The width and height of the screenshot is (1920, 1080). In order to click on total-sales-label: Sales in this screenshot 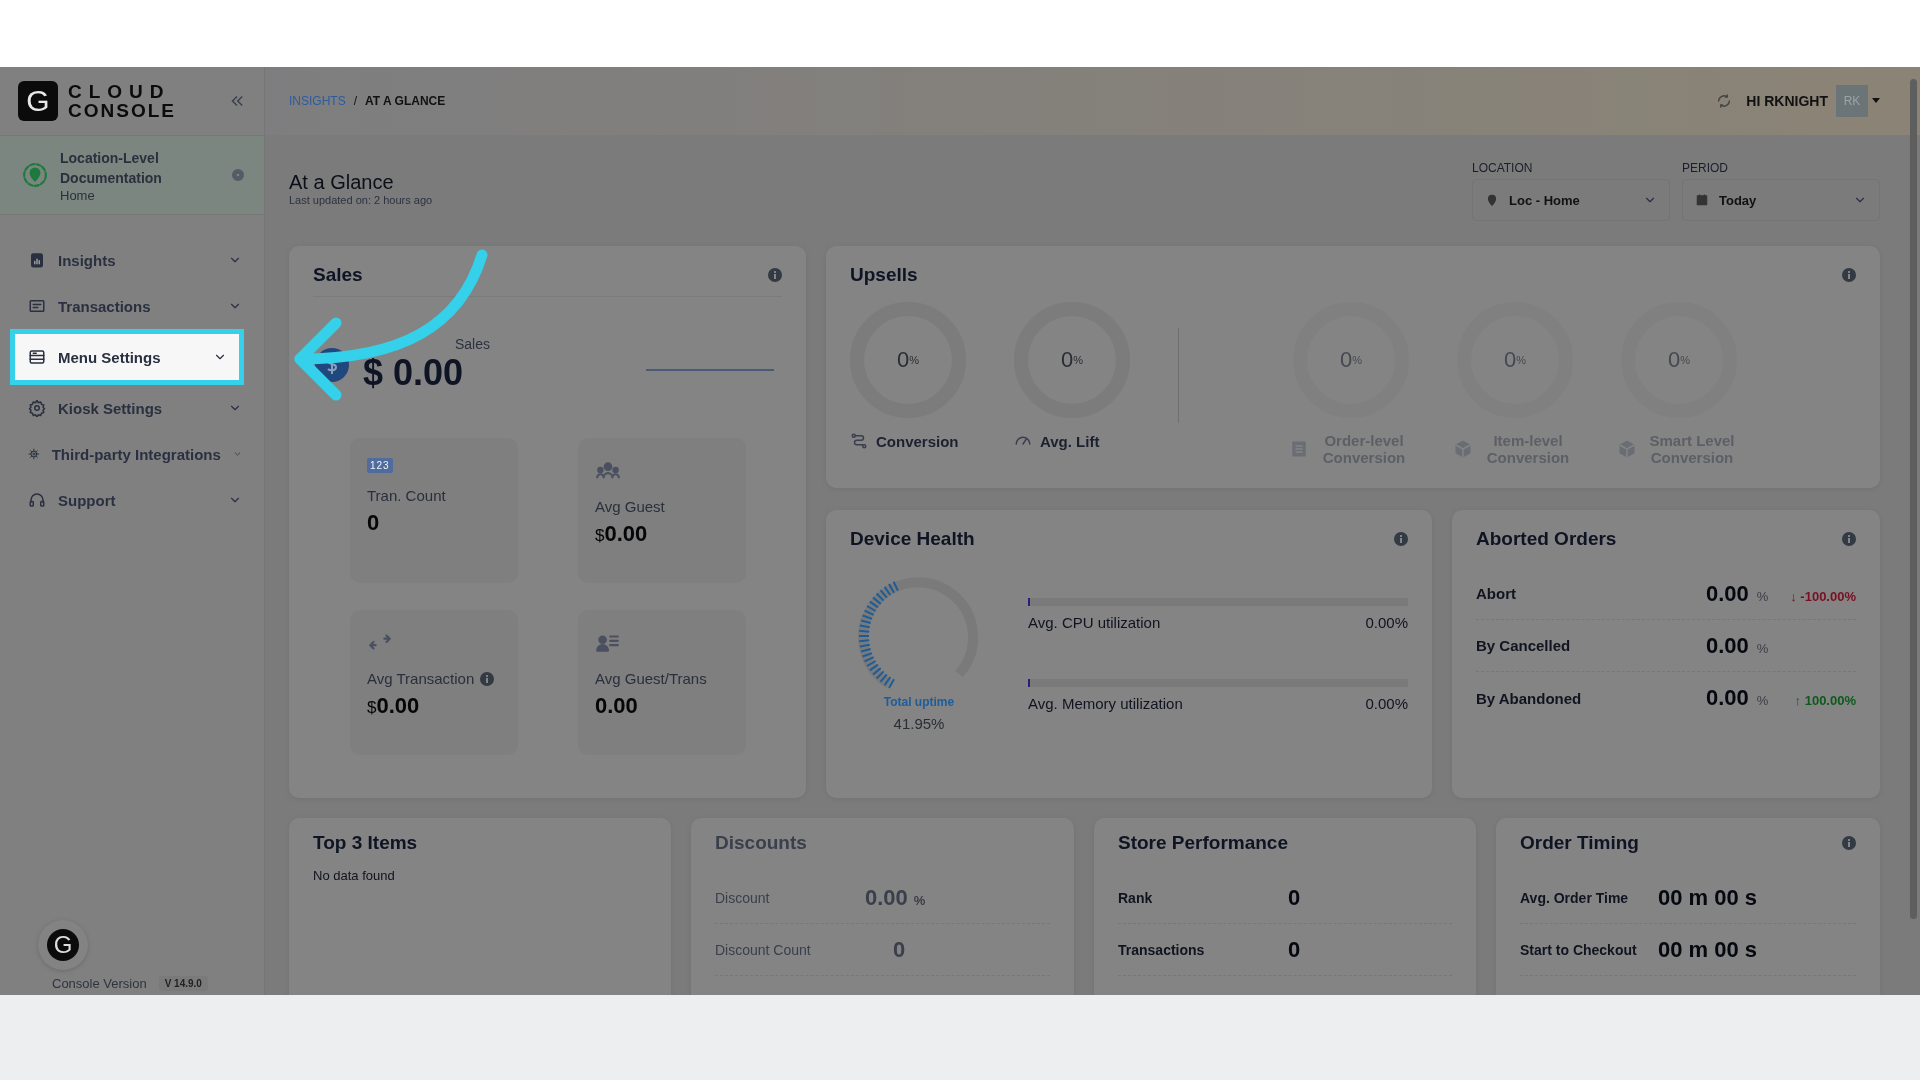, I will do `click(473, 343)`.